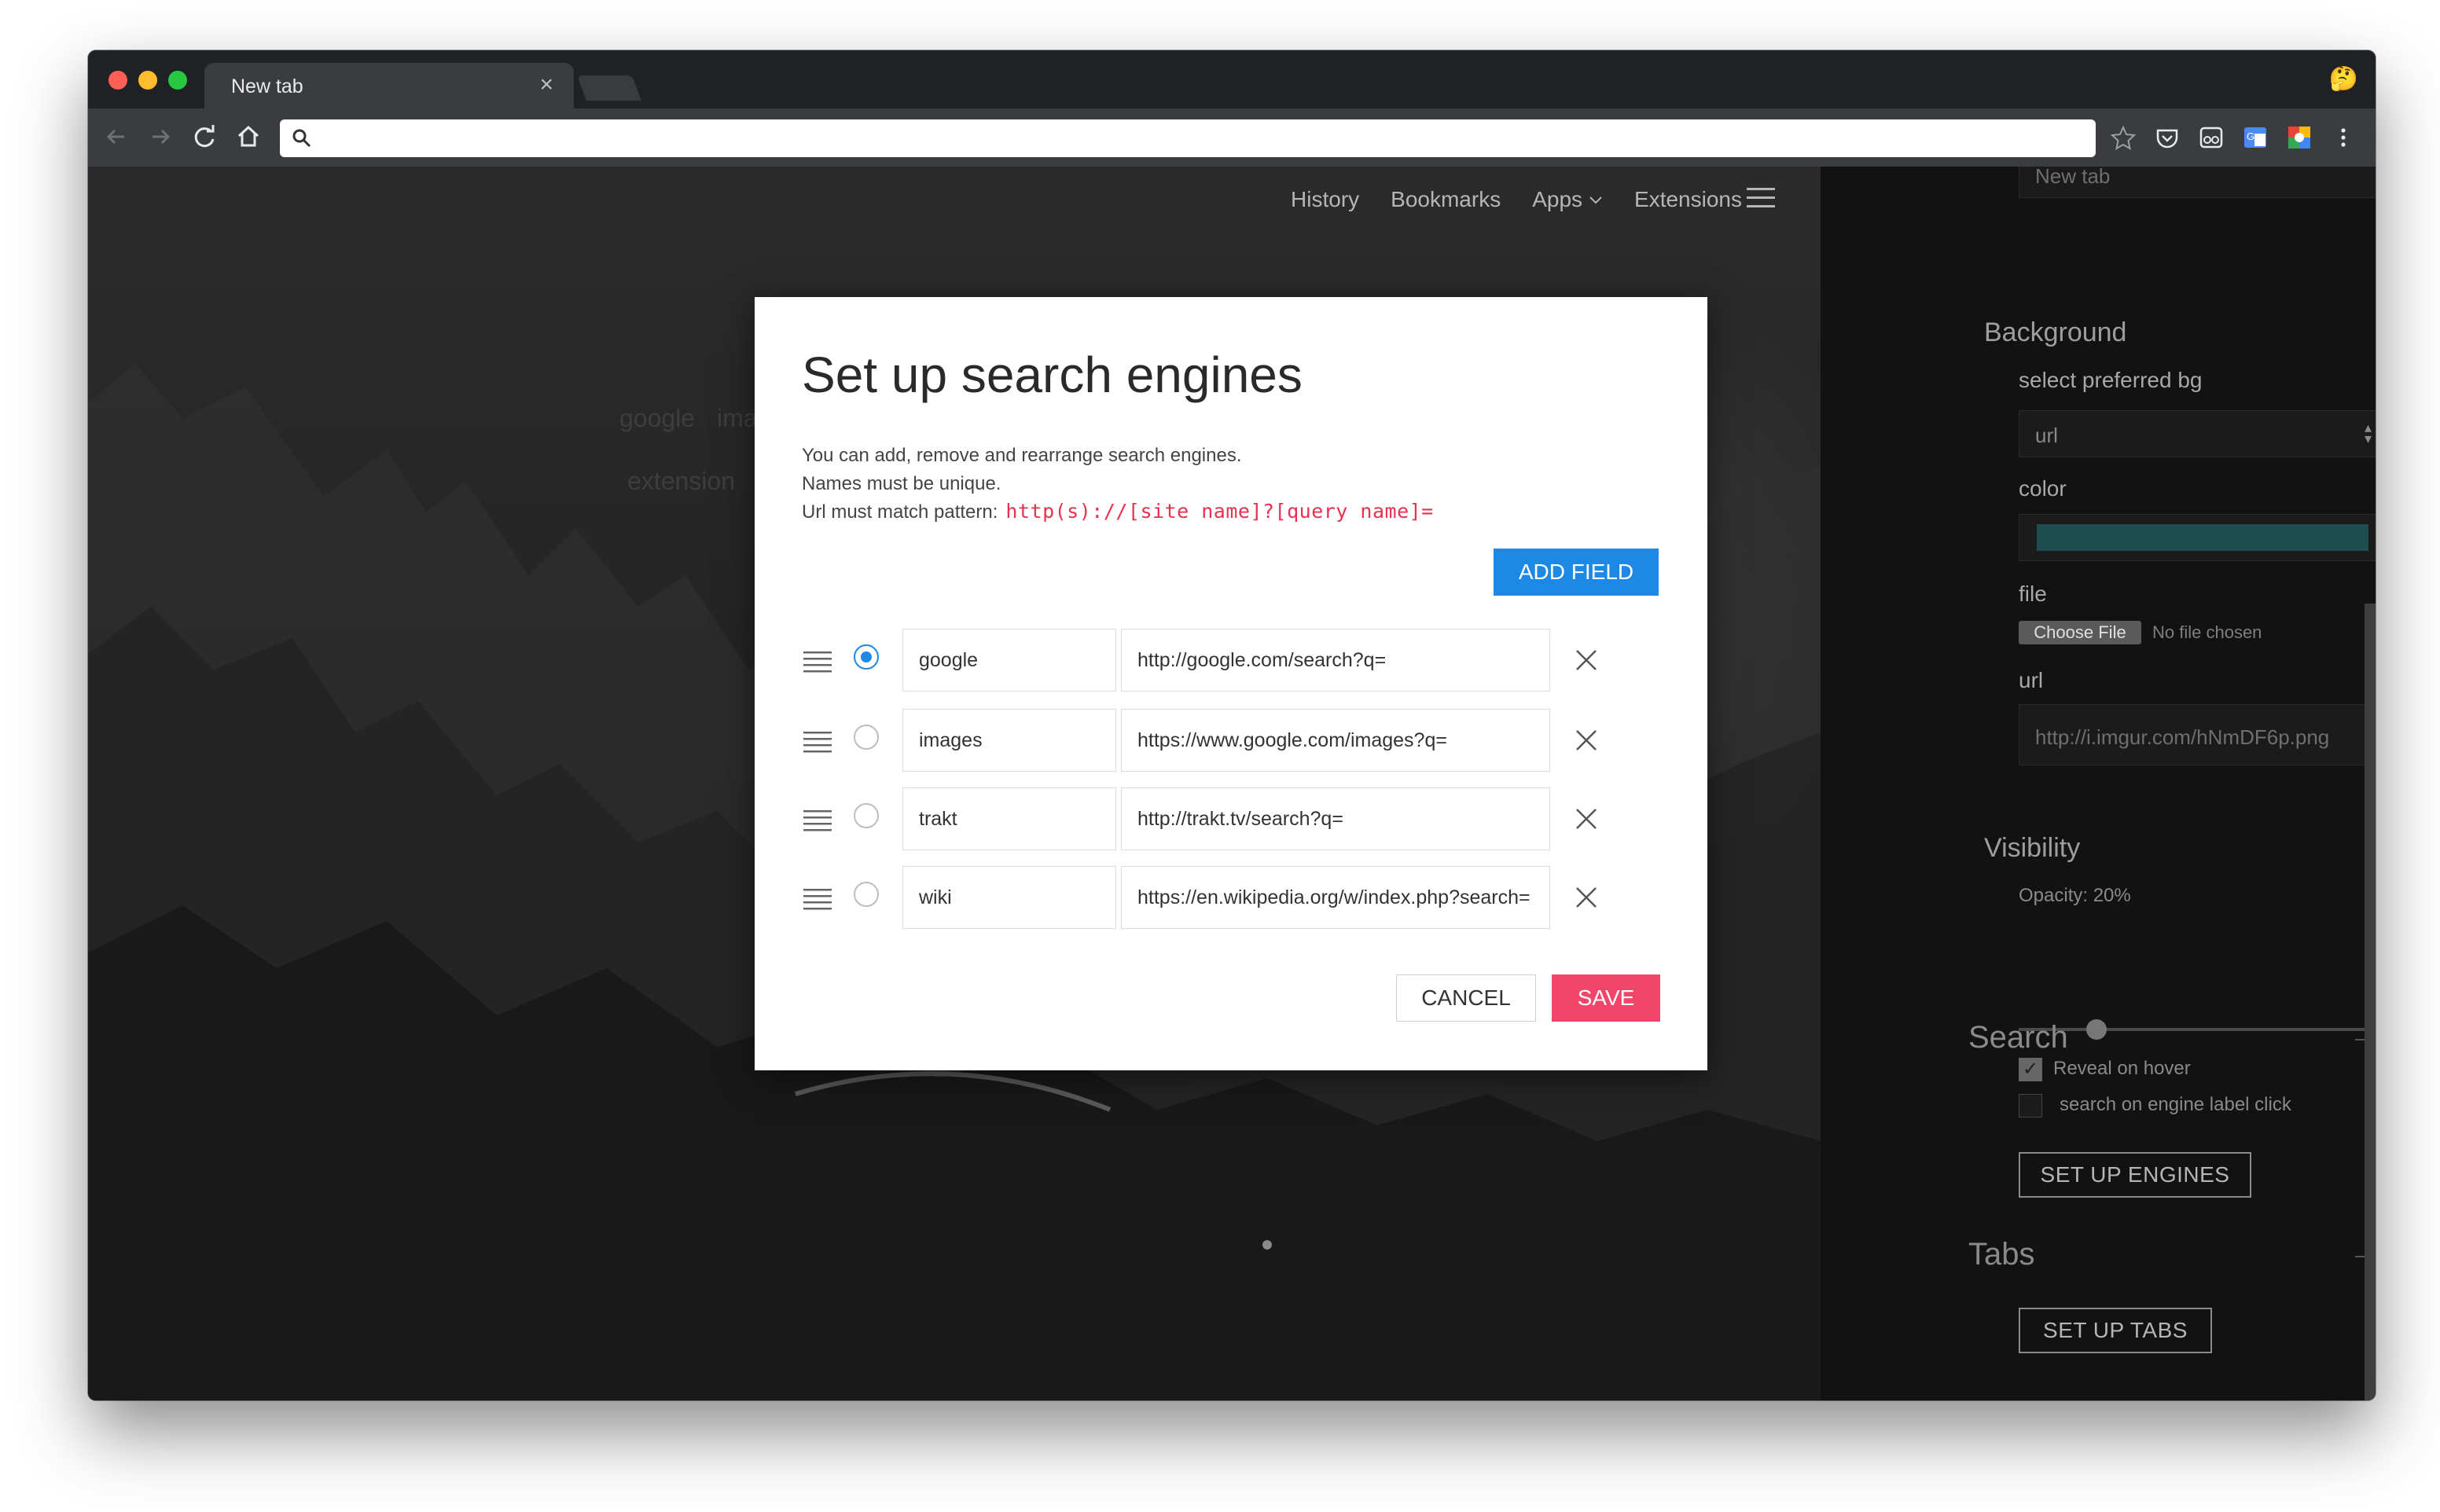 This screenshot has height=1512, width=2440. I want to click on forward-button, so click(160, 137).